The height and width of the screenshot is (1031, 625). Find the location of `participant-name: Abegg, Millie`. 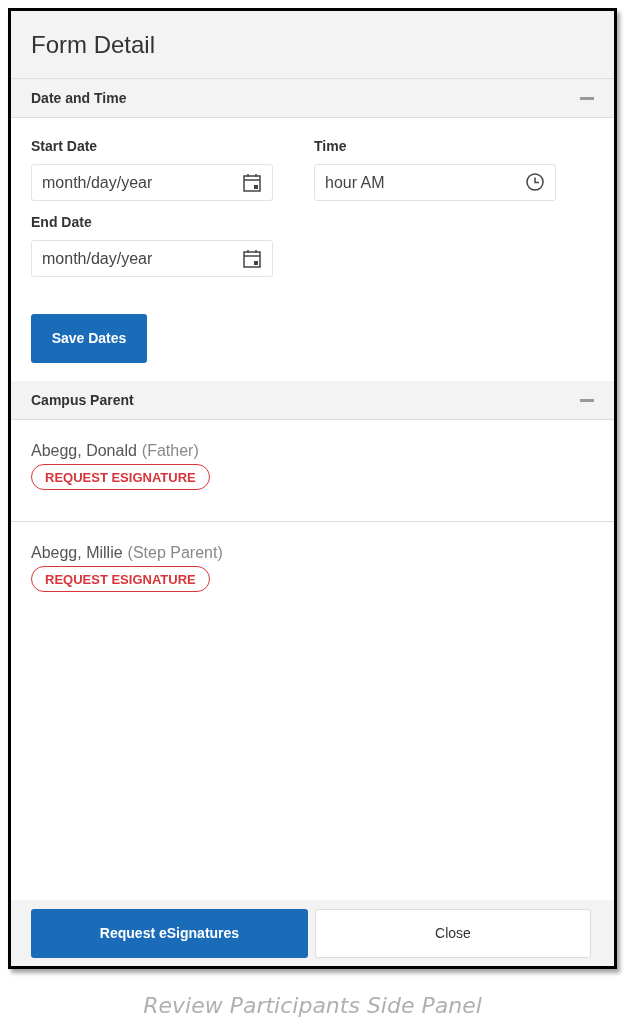

participant-name: Abegg, Millie is located at coordinates (77, 553).